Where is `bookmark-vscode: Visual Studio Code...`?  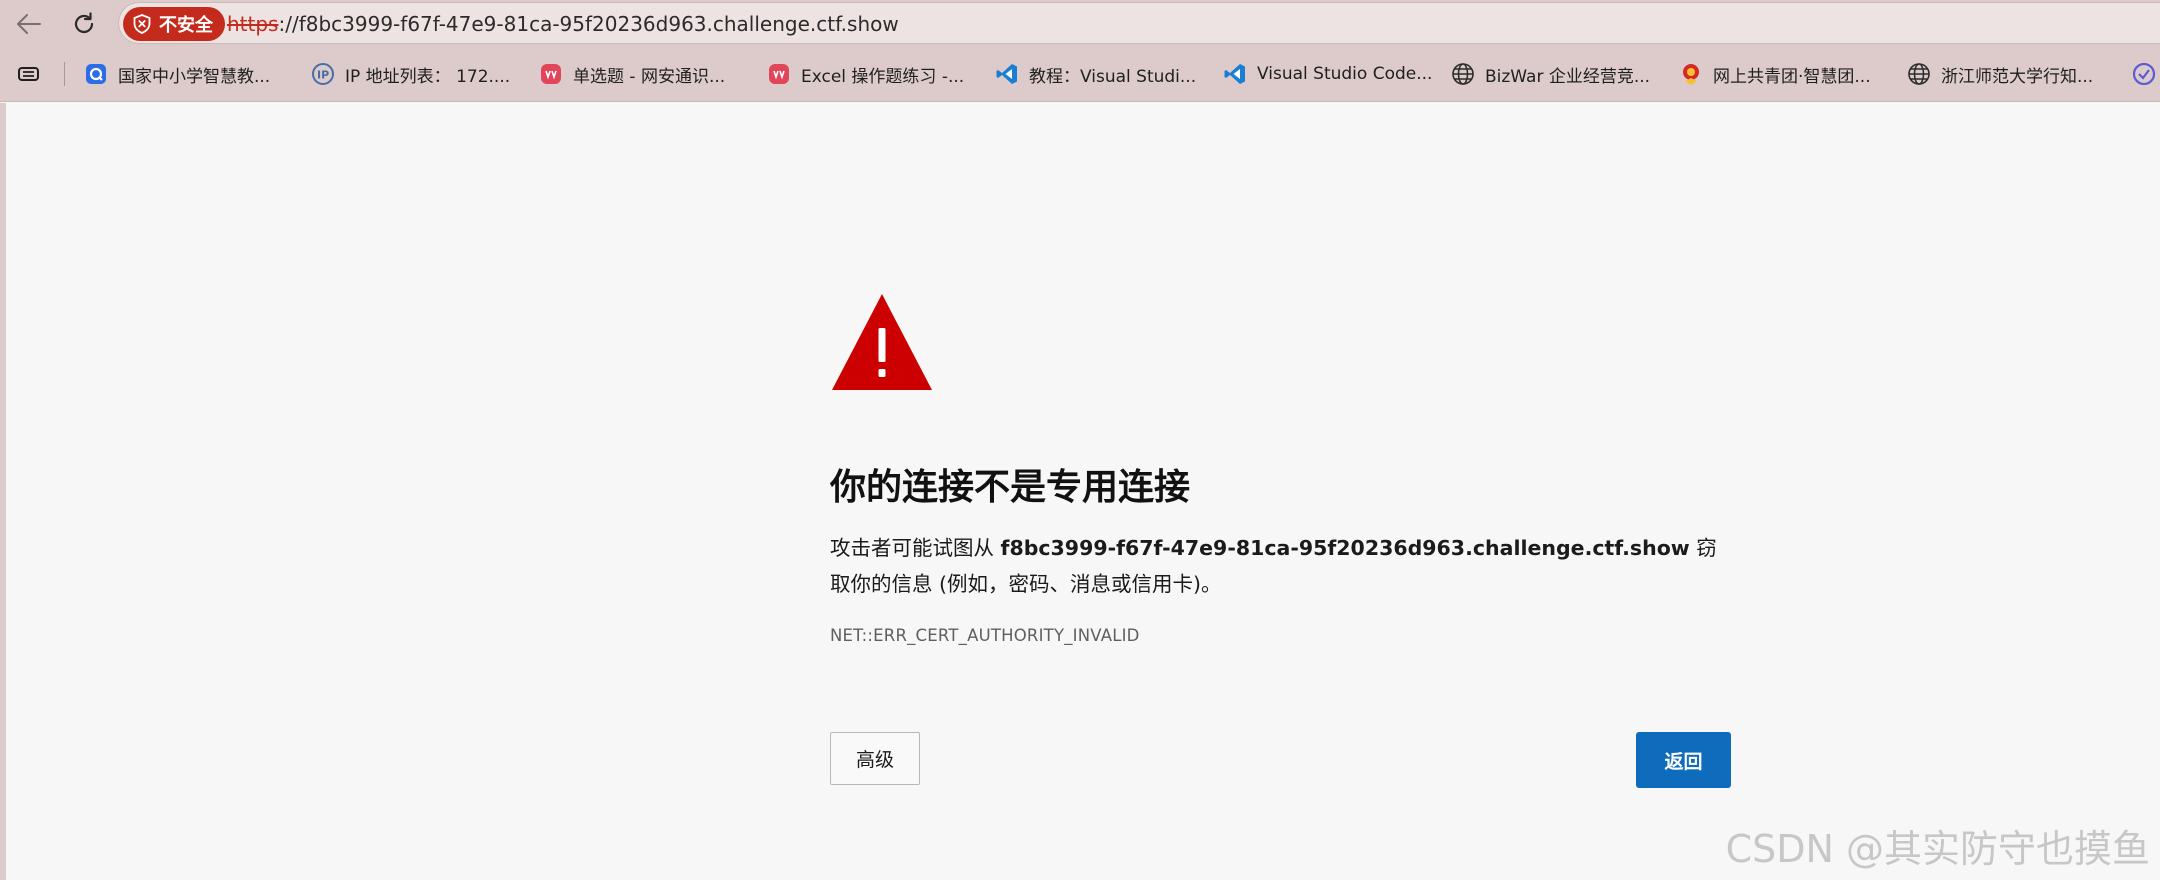
bookmark-vscode: Visual Studio Code... is located at coordinates (1327, 74).